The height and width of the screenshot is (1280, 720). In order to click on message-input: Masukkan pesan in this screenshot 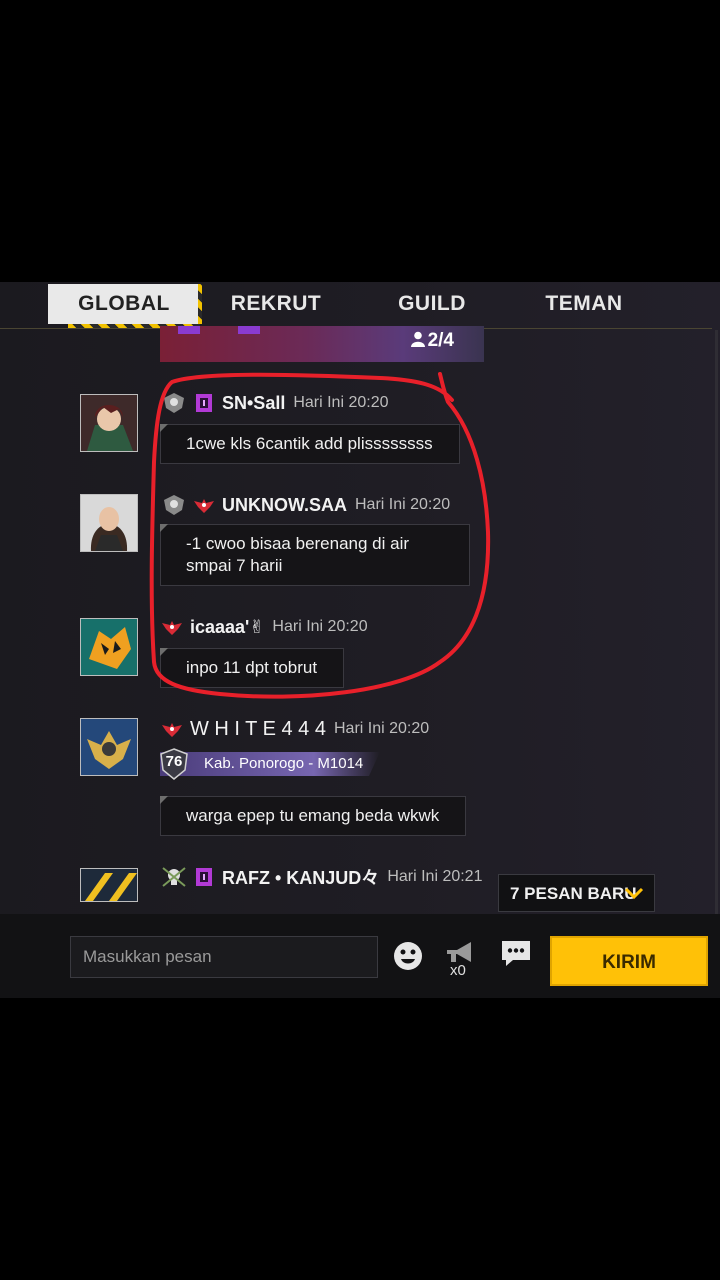, I will do `click(224, 957)`.